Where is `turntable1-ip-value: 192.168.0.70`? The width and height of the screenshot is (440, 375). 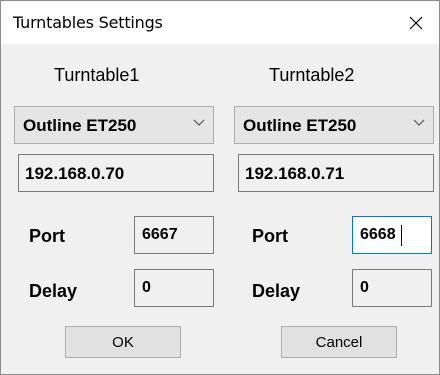 turntable1-ip-value: 192.168.0.70 is located at coordinates (75, 173).